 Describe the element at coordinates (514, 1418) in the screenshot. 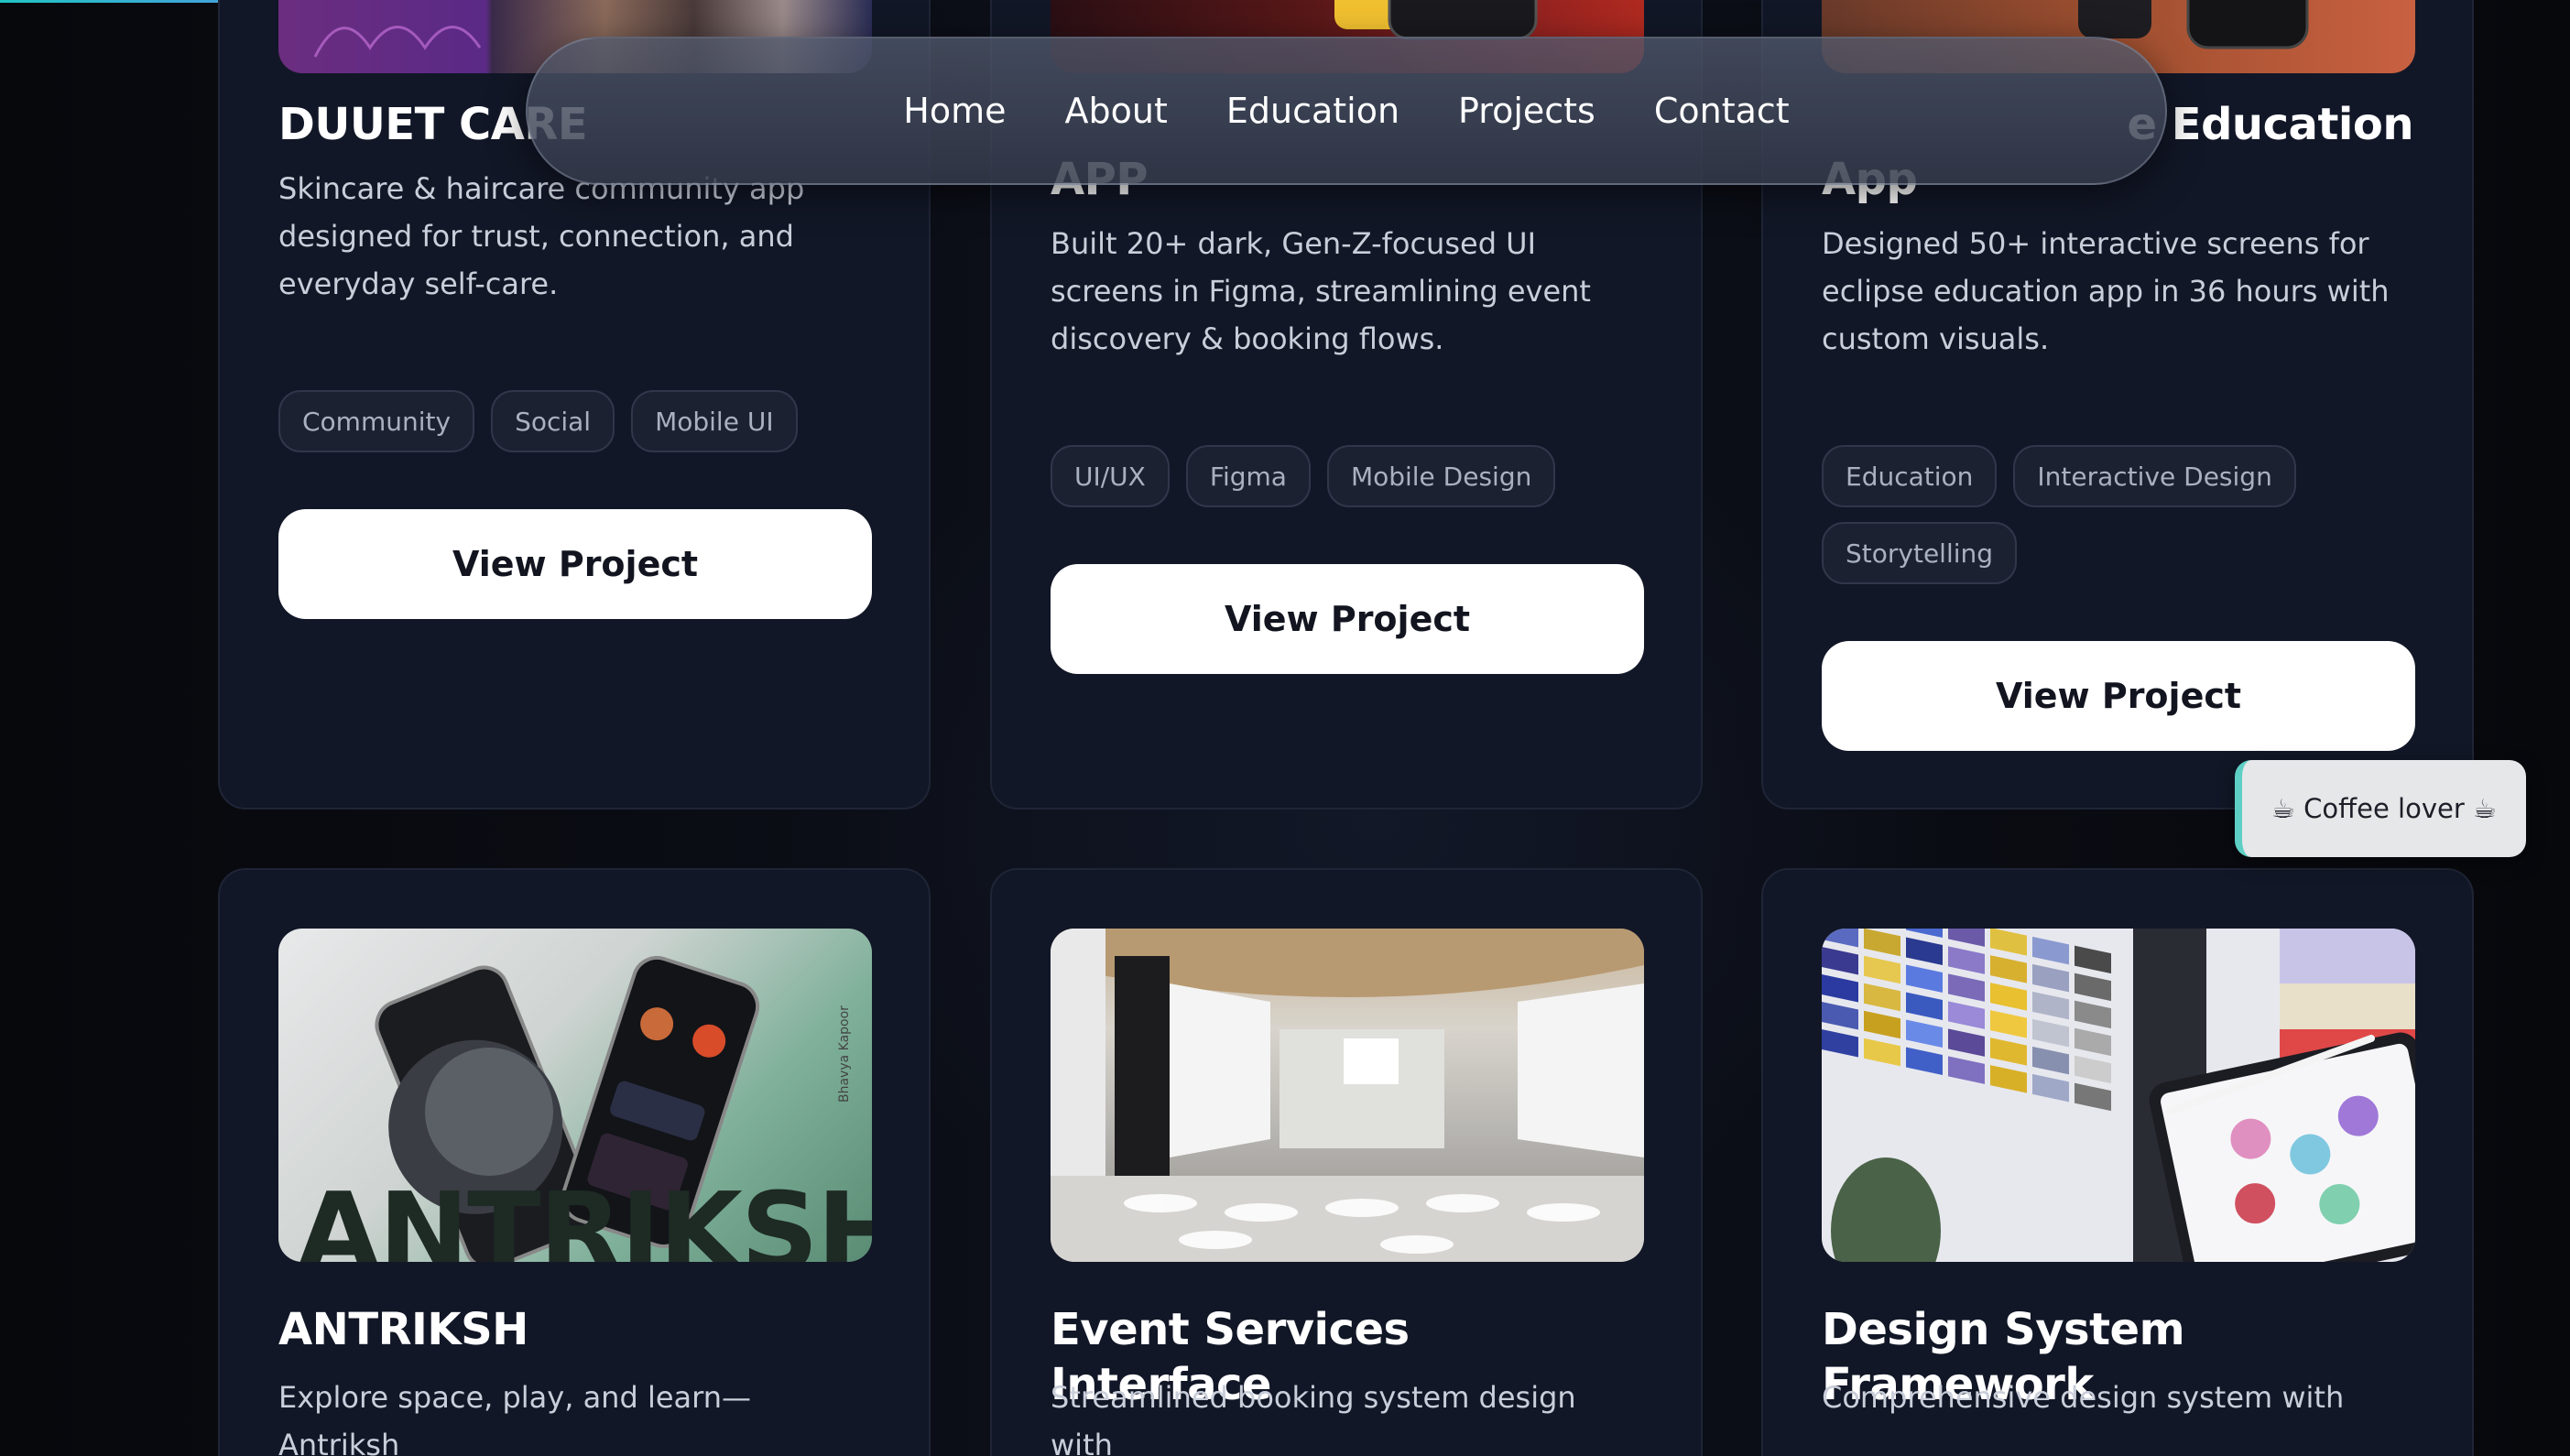

I see `project-description: Explore space, play, and learn—Antriksh` at that location.